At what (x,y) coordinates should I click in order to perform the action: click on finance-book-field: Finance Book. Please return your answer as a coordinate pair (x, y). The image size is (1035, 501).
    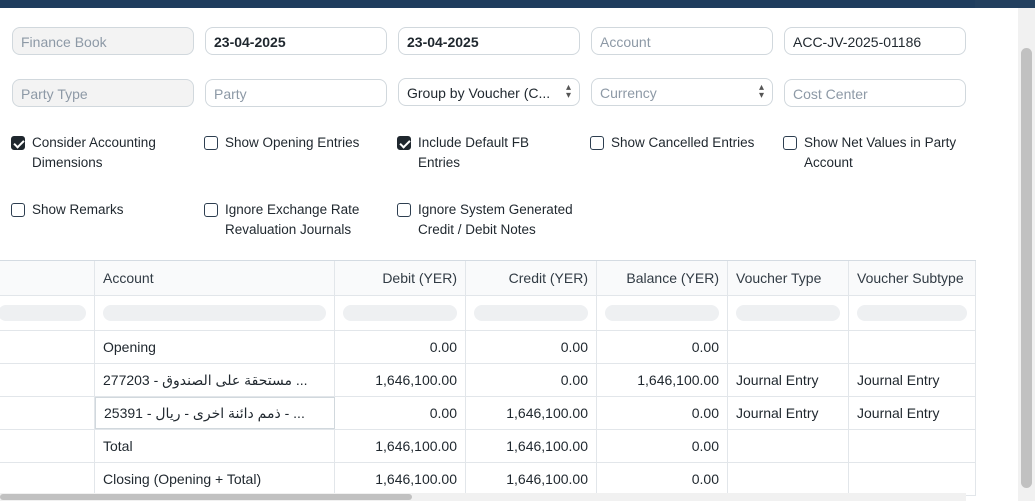
    Looking at the image, I should click on (103, 41).